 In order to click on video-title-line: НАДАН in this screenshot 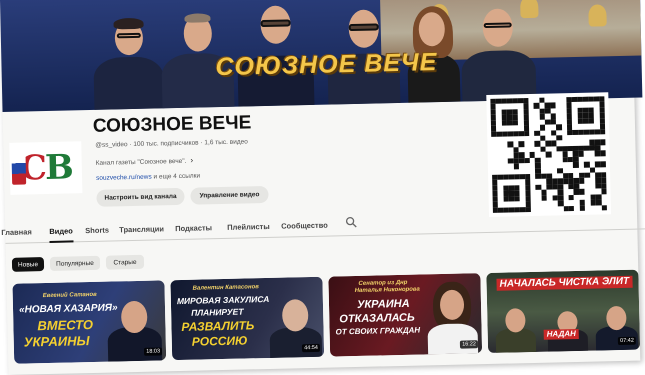, I will do `click(561, 334)`.